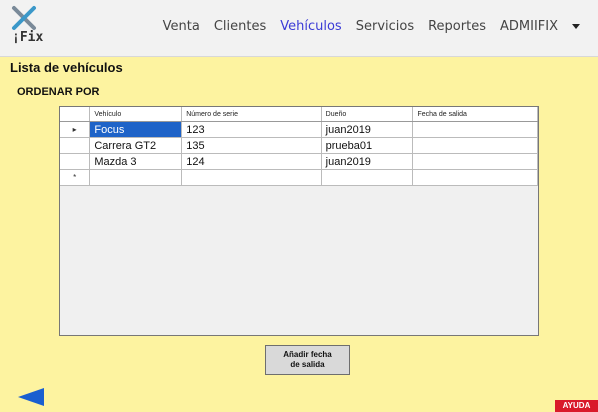  I want to click on nav-item-servicios: Servicios, so click(385, 26).